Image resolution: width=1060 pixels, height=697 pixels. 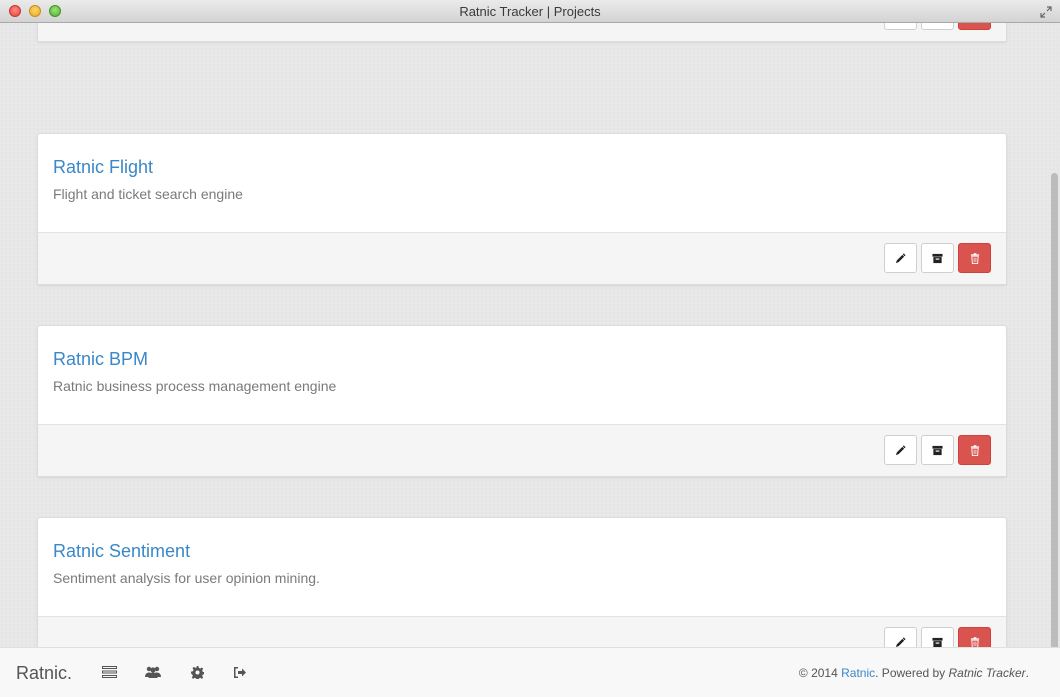 I want to click on sign-out-icon, so click(x=239, y=672).